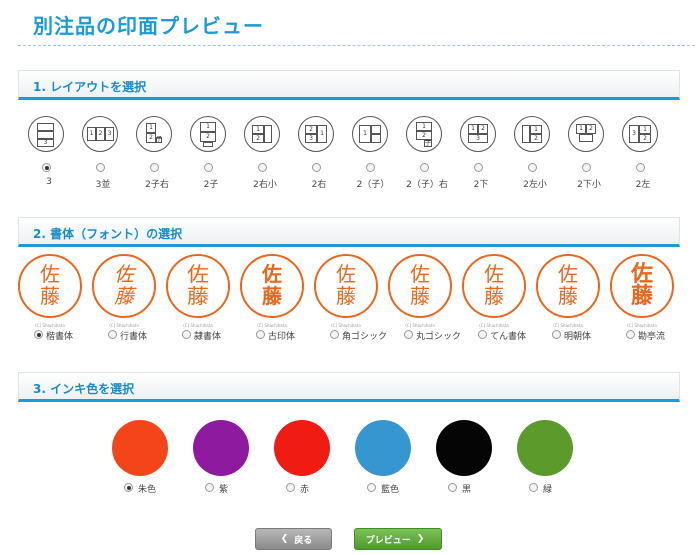 This screenshot has height=555, width=699. Describe the element at coordinates (265, 185) in the screenshot. I see `layout-label: 2右小` at that location.